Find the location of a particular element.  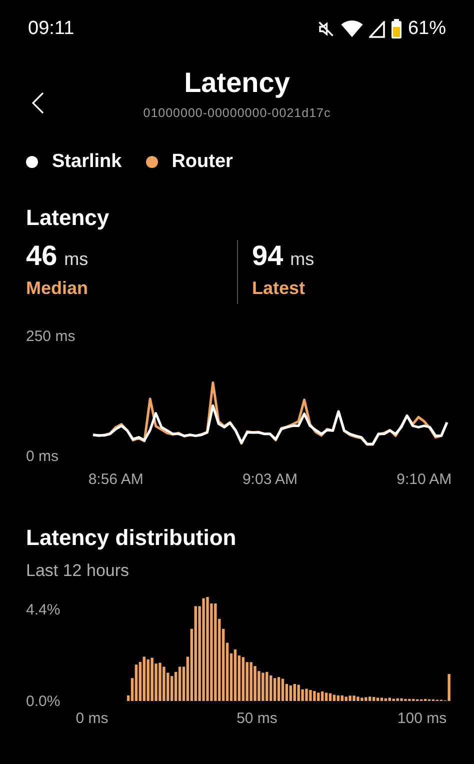

page-title: Latency is located at coordinates (237, 83).